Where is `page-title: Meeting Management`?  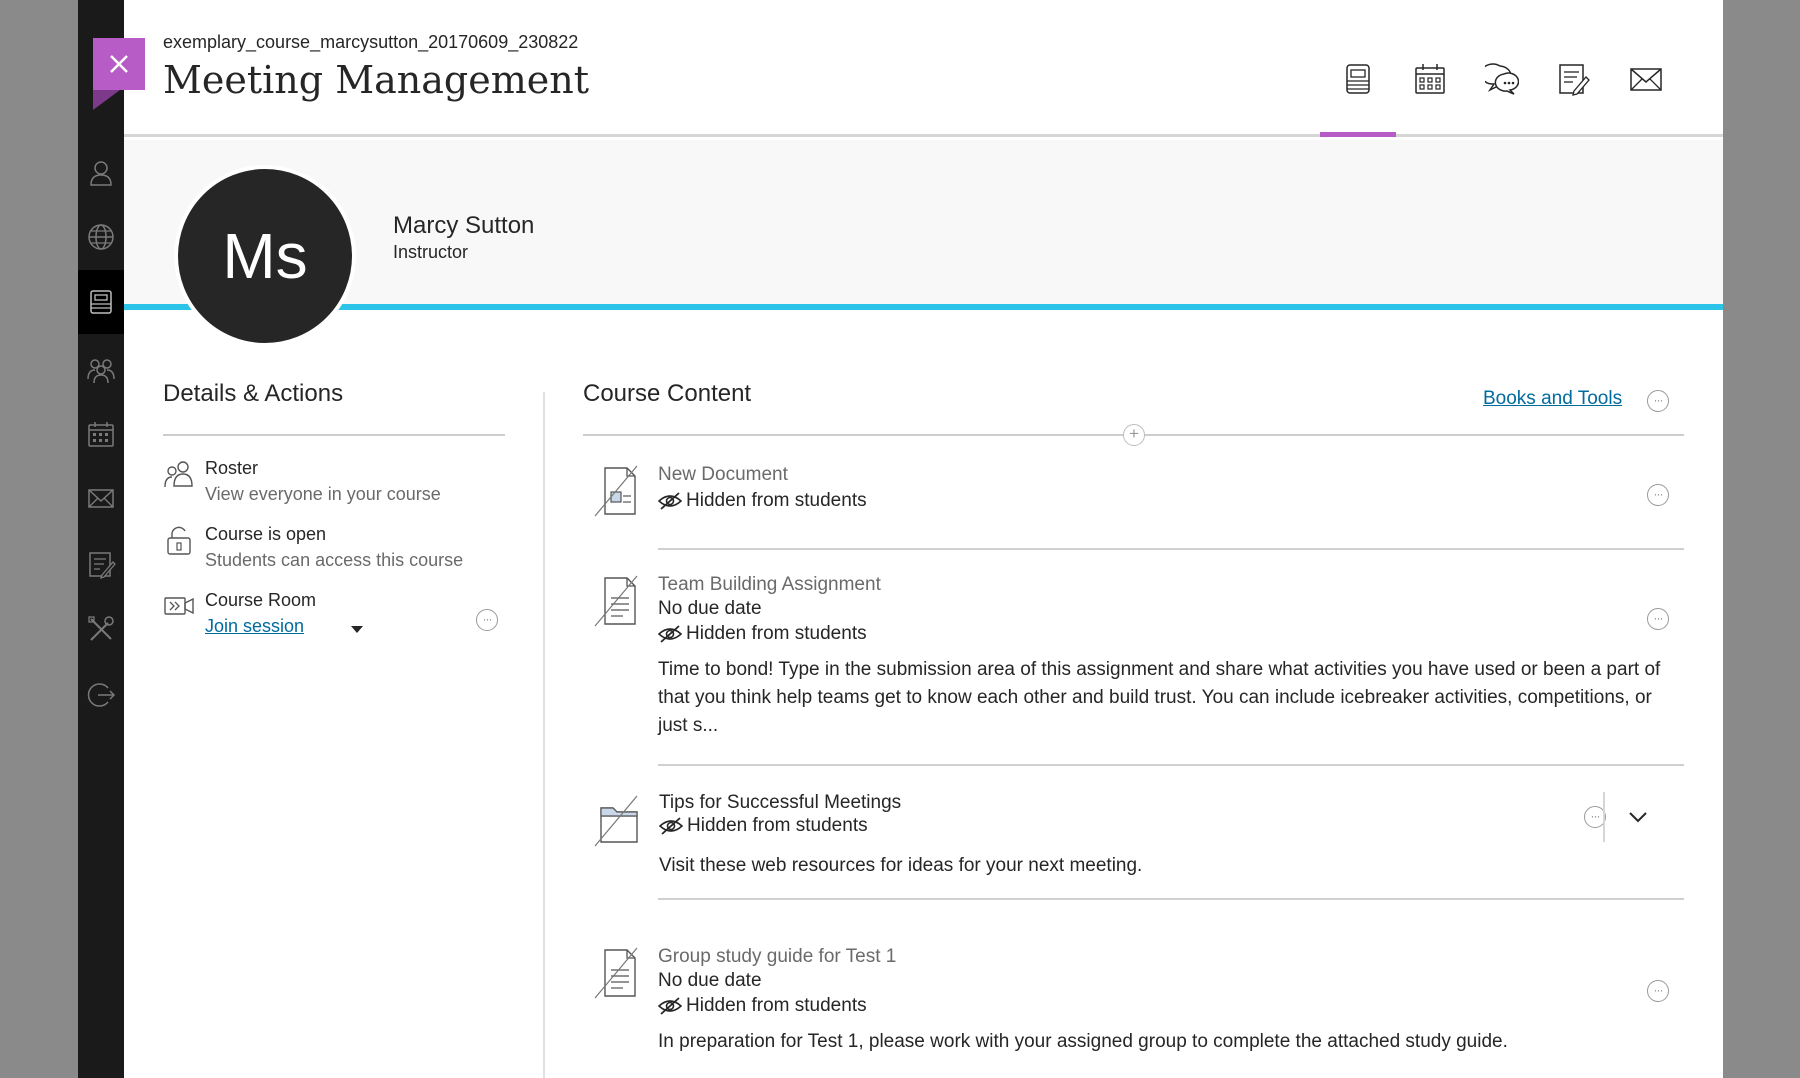 page-title: Meeting Management is located at coordinates (376, 80).